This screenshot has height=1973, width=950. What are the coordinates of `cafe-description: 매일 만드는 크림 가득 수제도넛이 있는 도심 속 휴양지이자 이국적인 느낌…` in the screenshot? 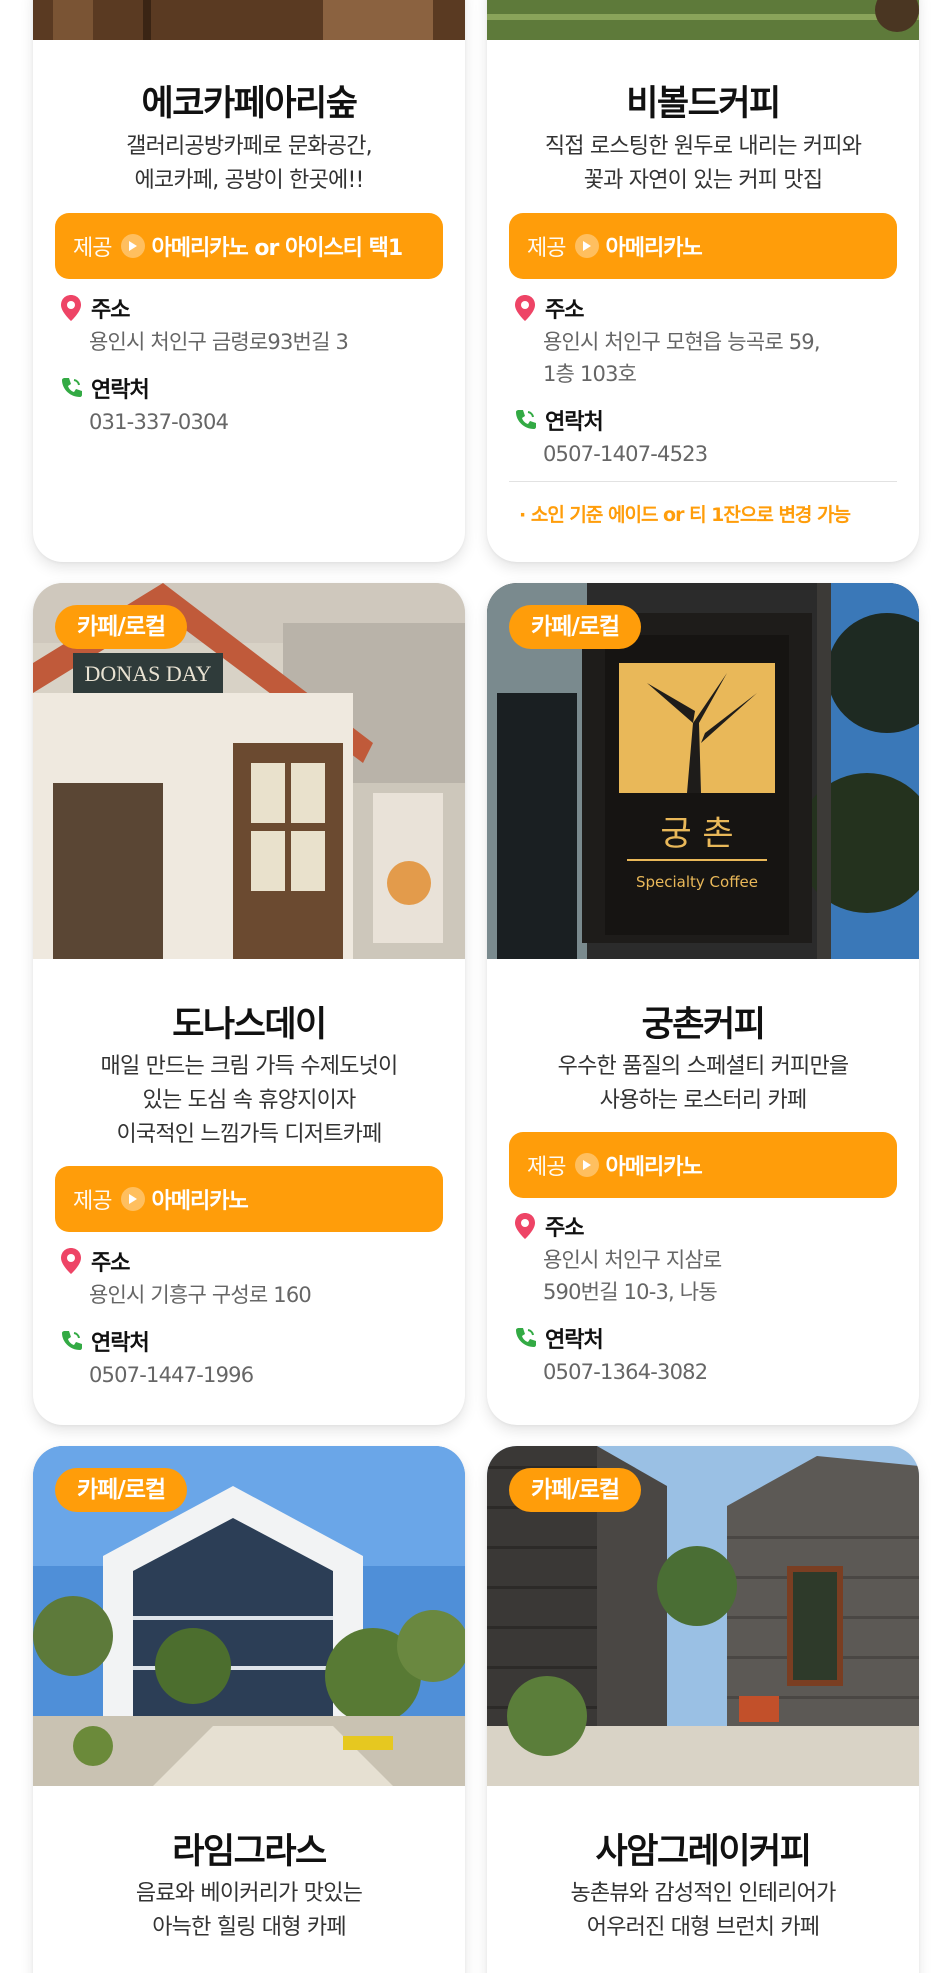 It's located at (249, 1100).